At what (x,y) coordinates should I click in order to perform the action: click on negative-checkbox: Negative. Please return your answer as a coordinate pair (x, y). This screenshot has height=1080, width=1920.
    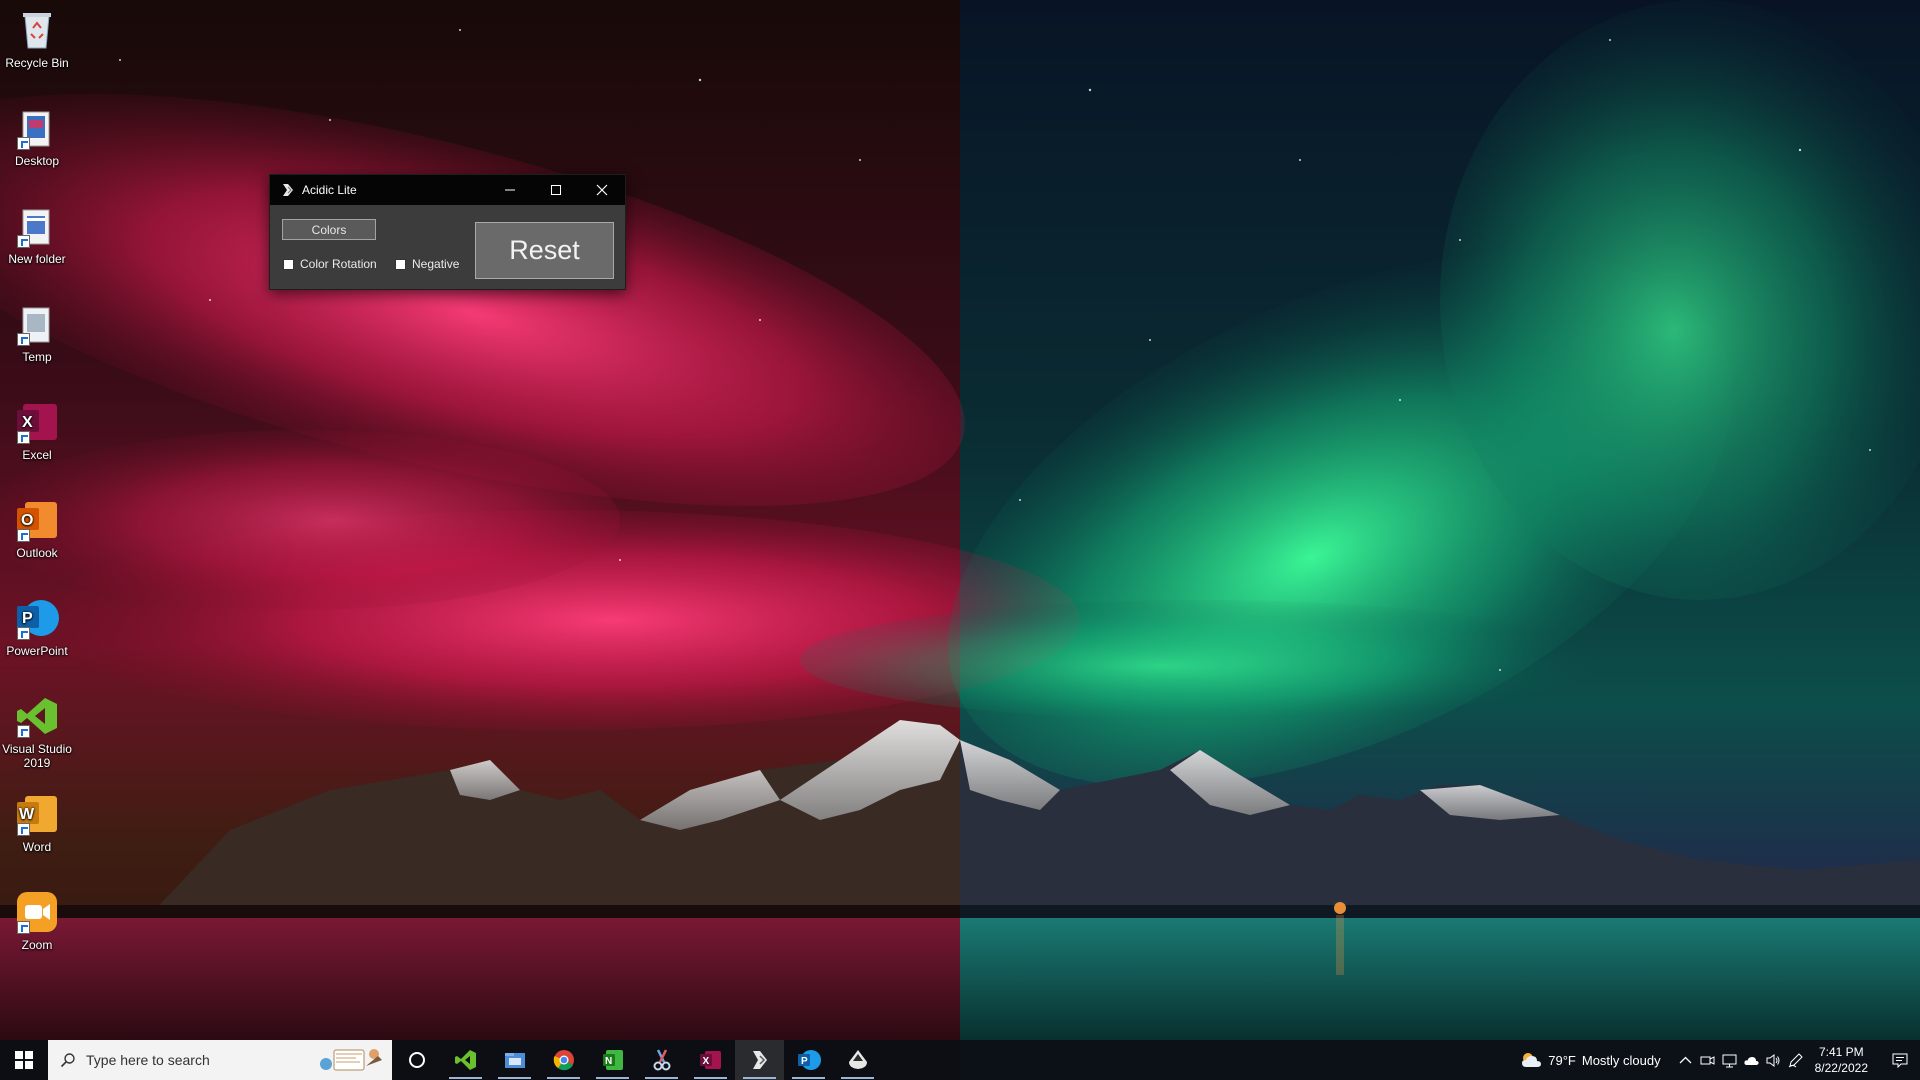
    Looking at the image, I should click on (427, 264).